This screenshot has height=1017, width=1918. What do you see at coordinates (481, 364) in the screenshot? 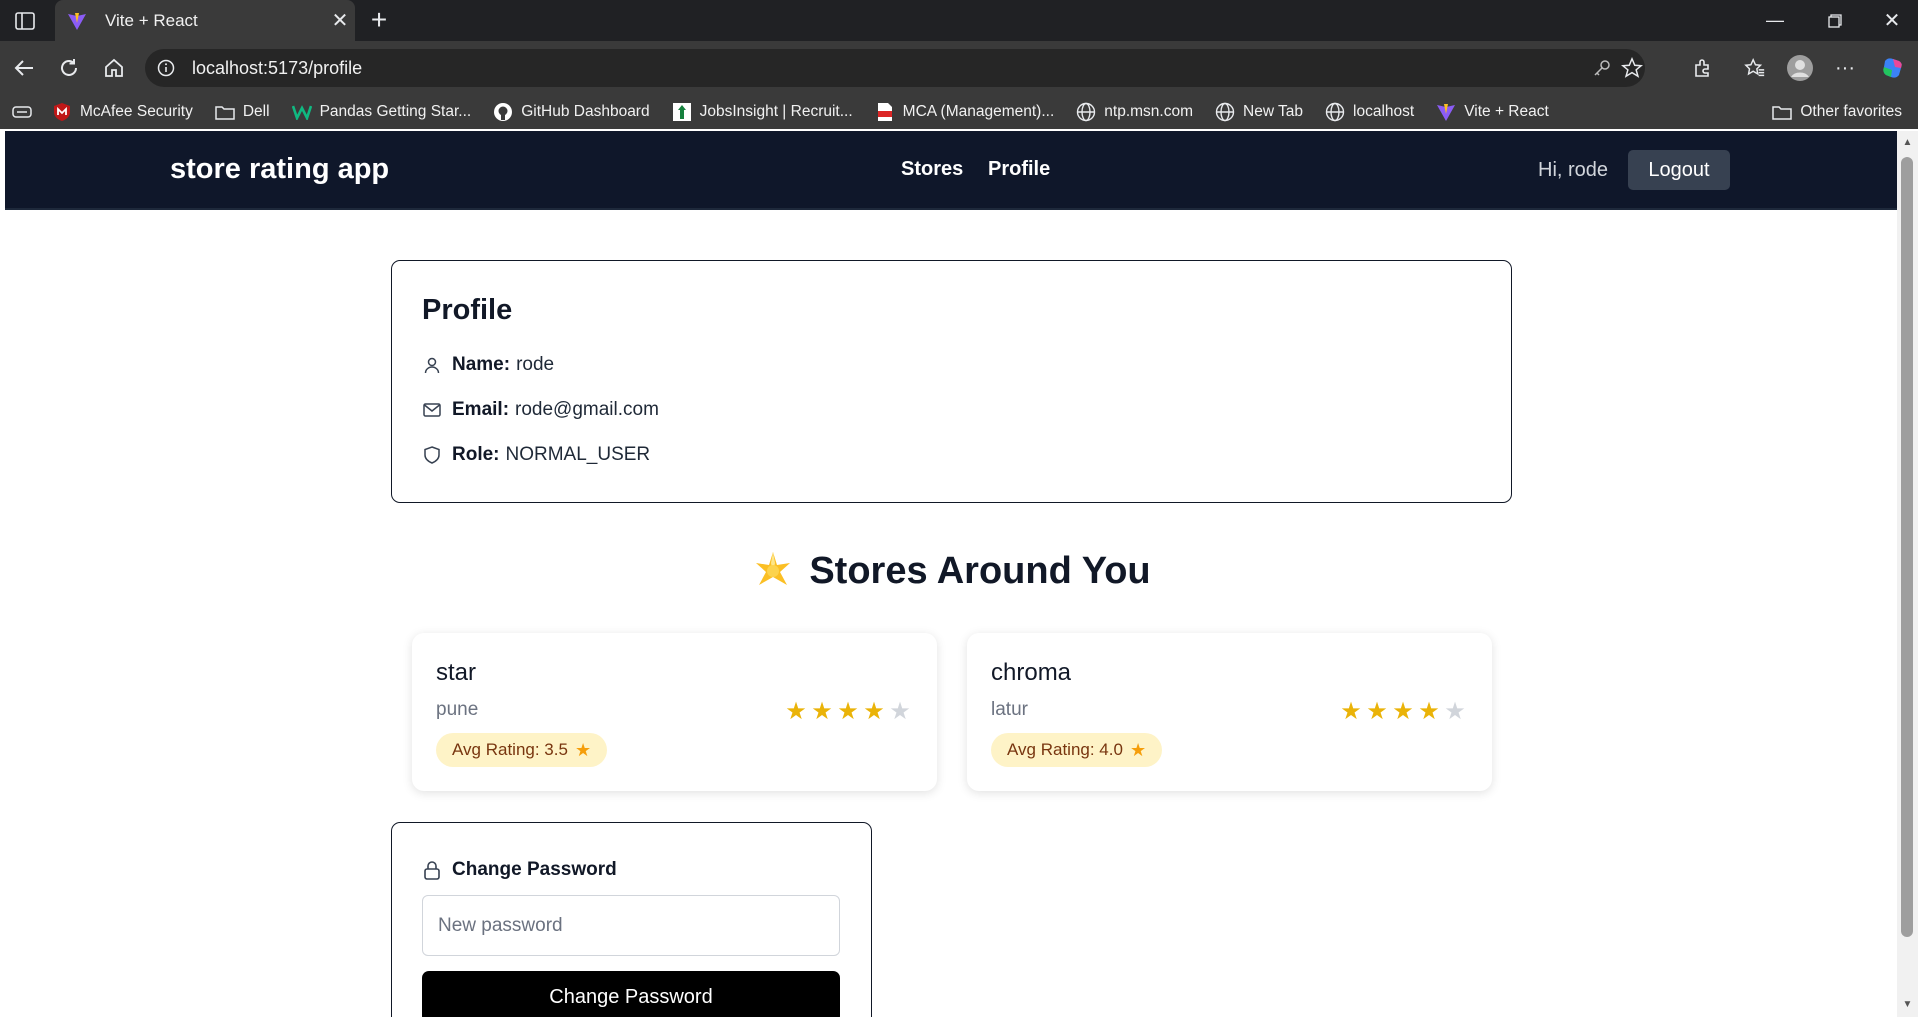
I see `name-label: Name:` at bounding box center [481, 364].